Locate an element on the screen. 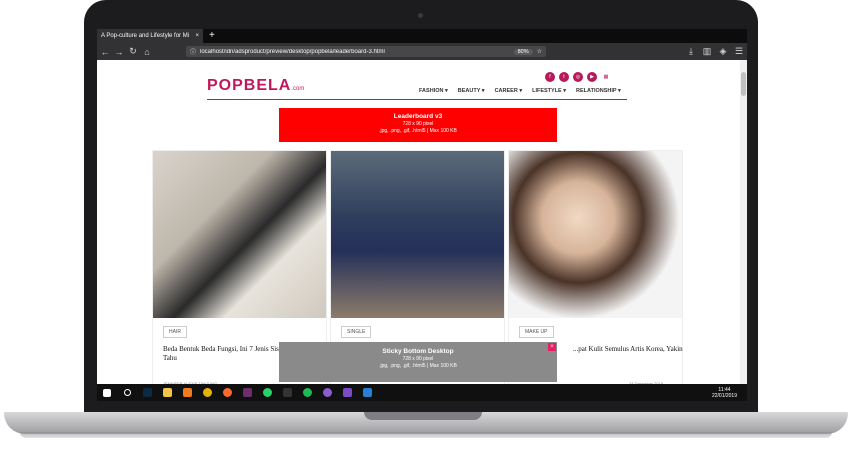 This screenshot has width=860, height=475. tab-title: A Pop-culture and Lifestyle for Mi is located at coordinates (145, 36).